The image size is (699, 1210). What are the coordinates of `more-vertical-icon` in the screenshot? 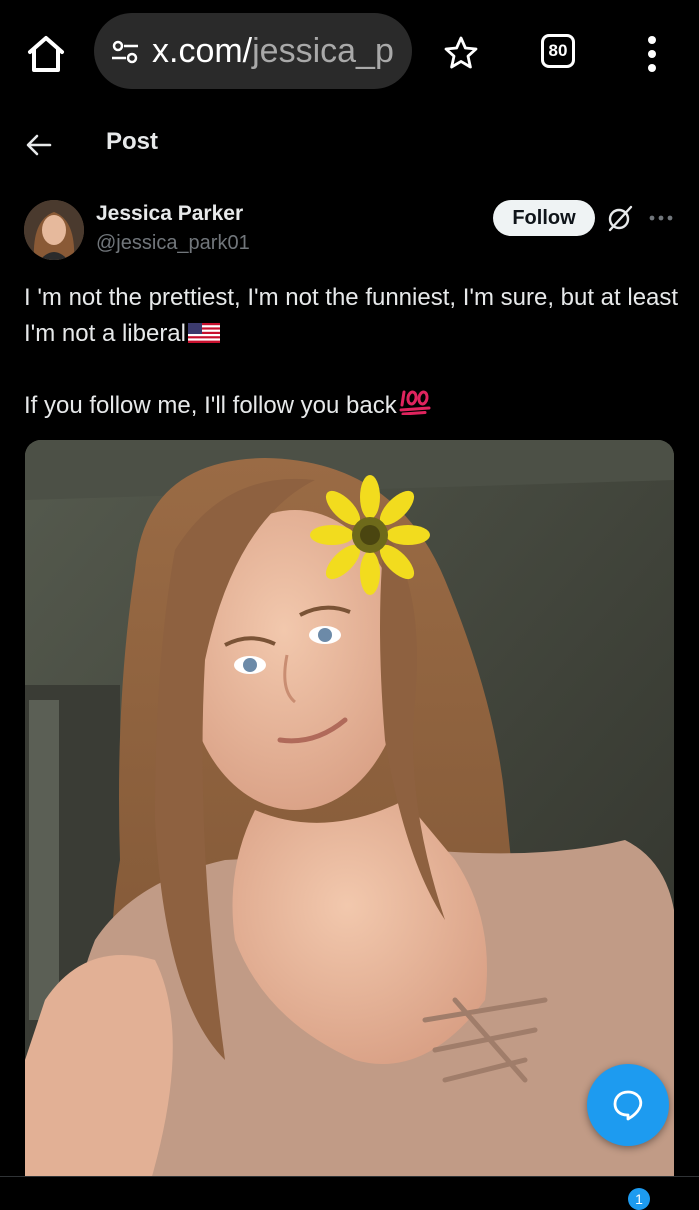 It's located at (652, 54).